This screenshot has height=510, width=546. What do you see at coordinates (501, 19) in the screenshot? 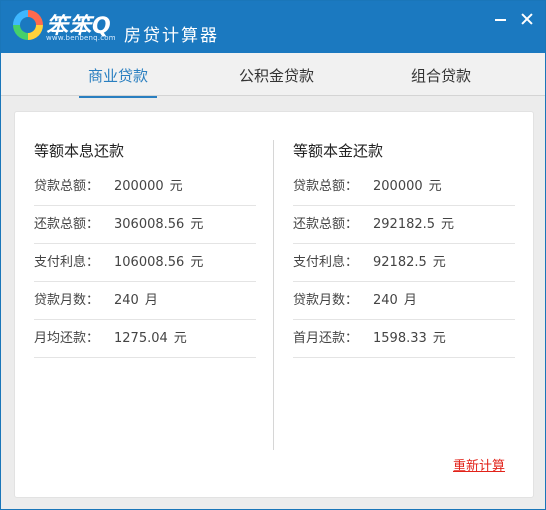
I see `minimize-icon` at bounding box center [501, 19].